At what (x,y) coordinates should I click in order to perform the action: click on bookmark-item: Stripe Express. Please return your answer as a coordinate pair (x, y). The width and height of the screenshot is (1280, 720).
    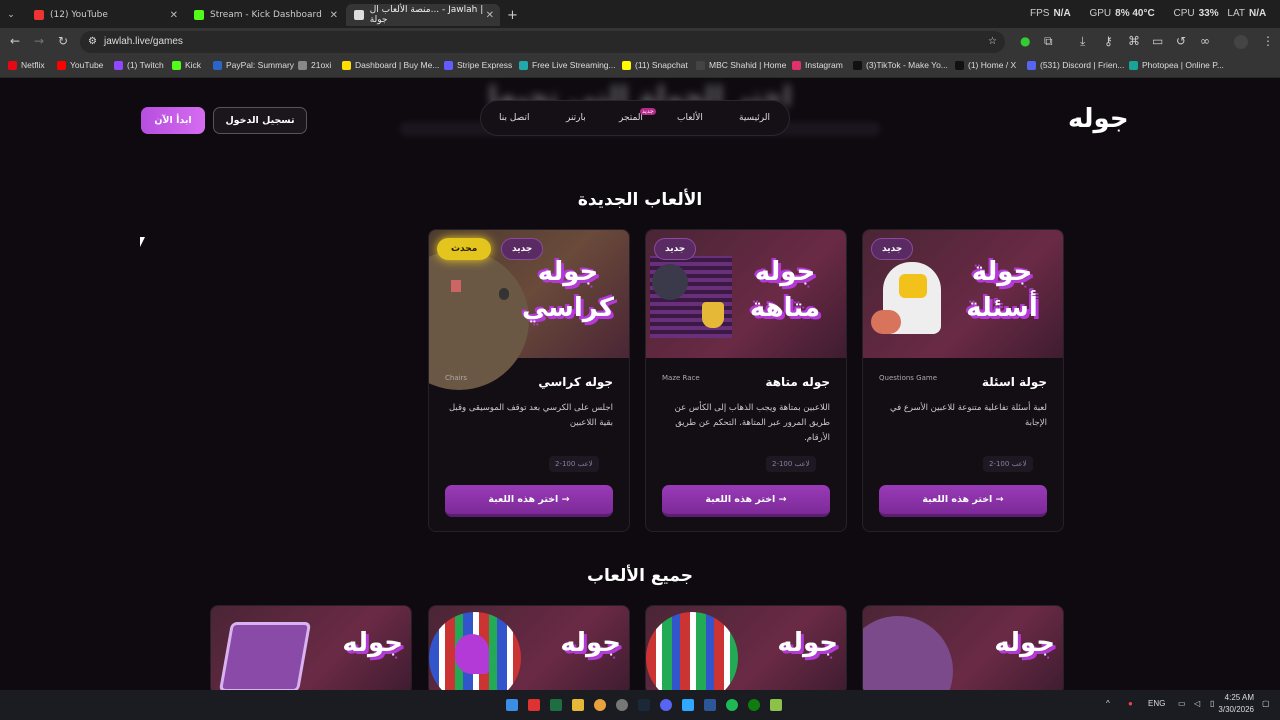
    Looking at the image, I should click on (478, 65).